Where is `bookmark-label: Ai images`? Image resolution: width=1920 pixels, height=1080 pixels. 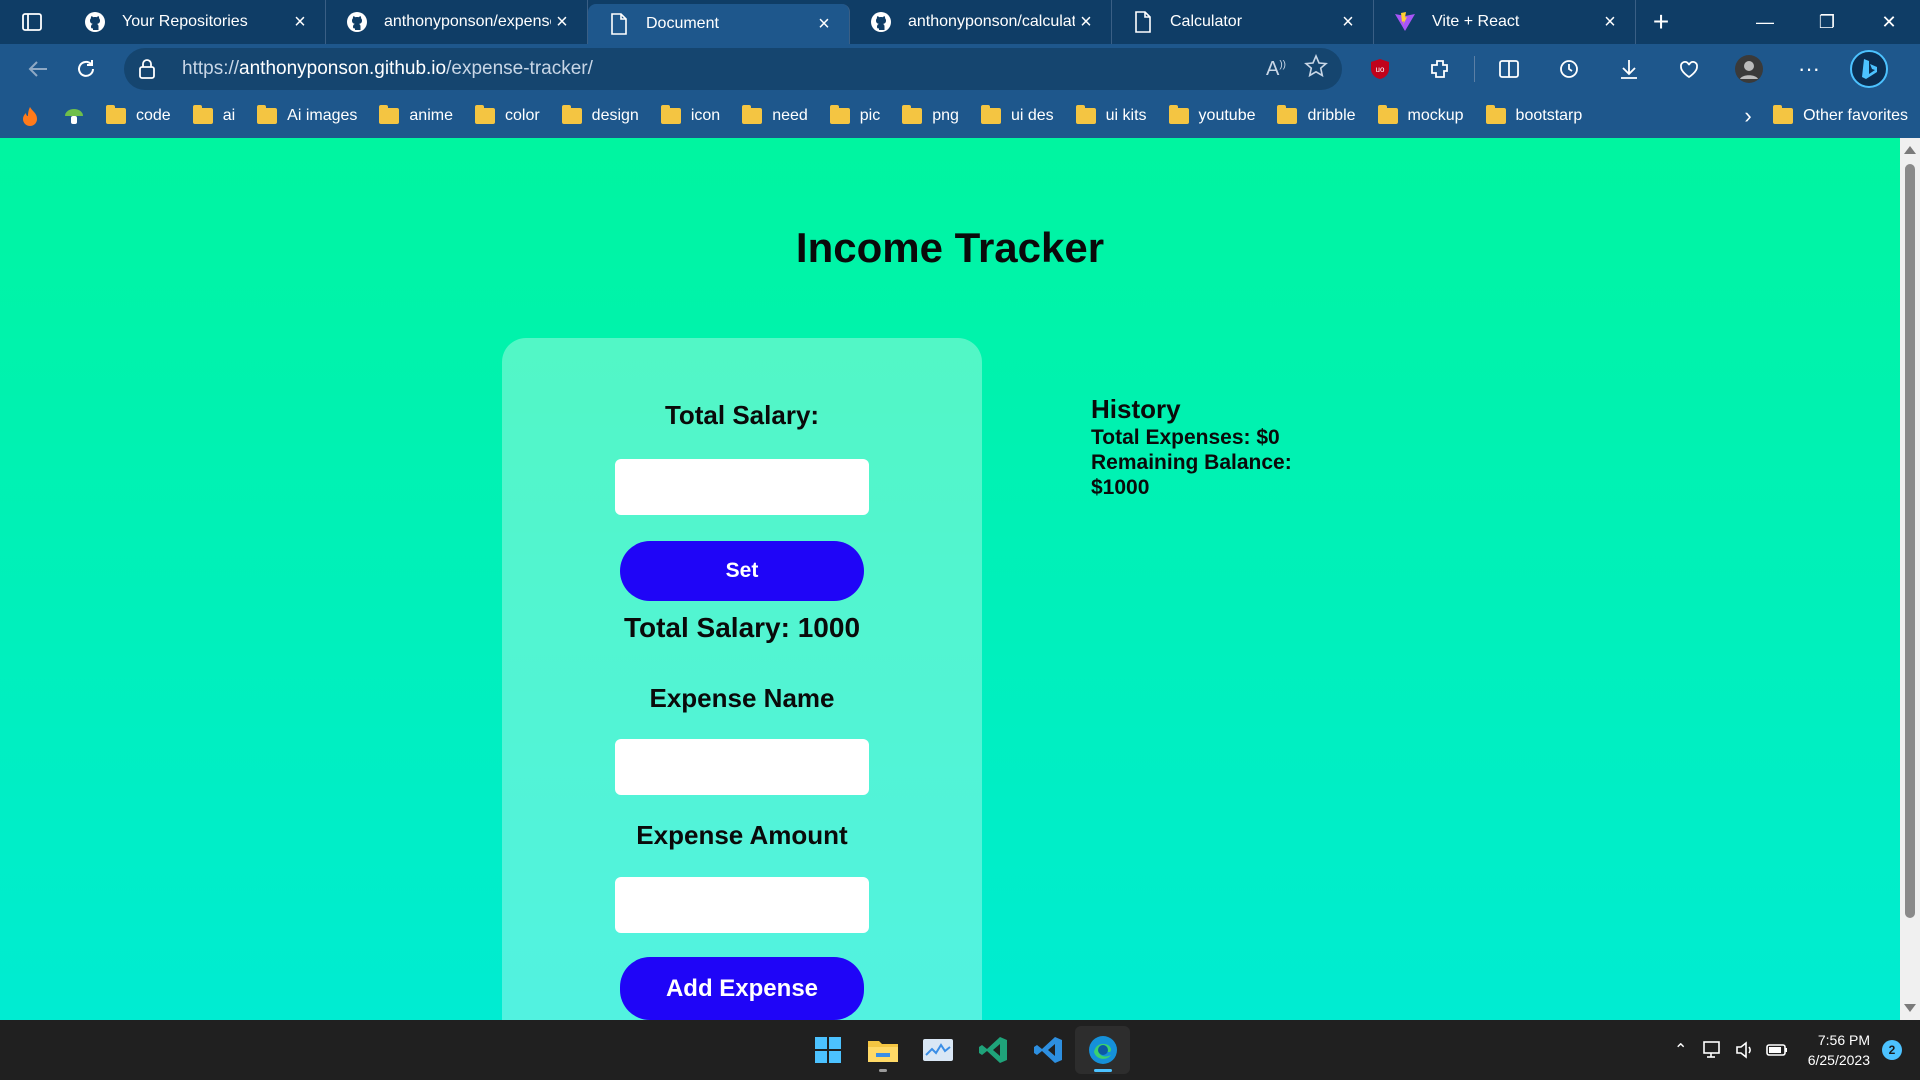 bookmark-label: Ai images is located at coordinates (322, 115).